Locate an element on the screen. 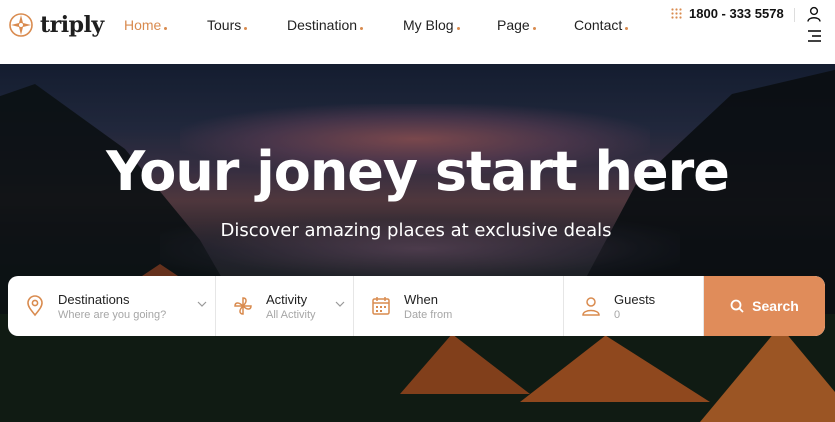 The height and width of the screenshot is (422, 835). compass-logo-icon is located at coordinates (21, 25).